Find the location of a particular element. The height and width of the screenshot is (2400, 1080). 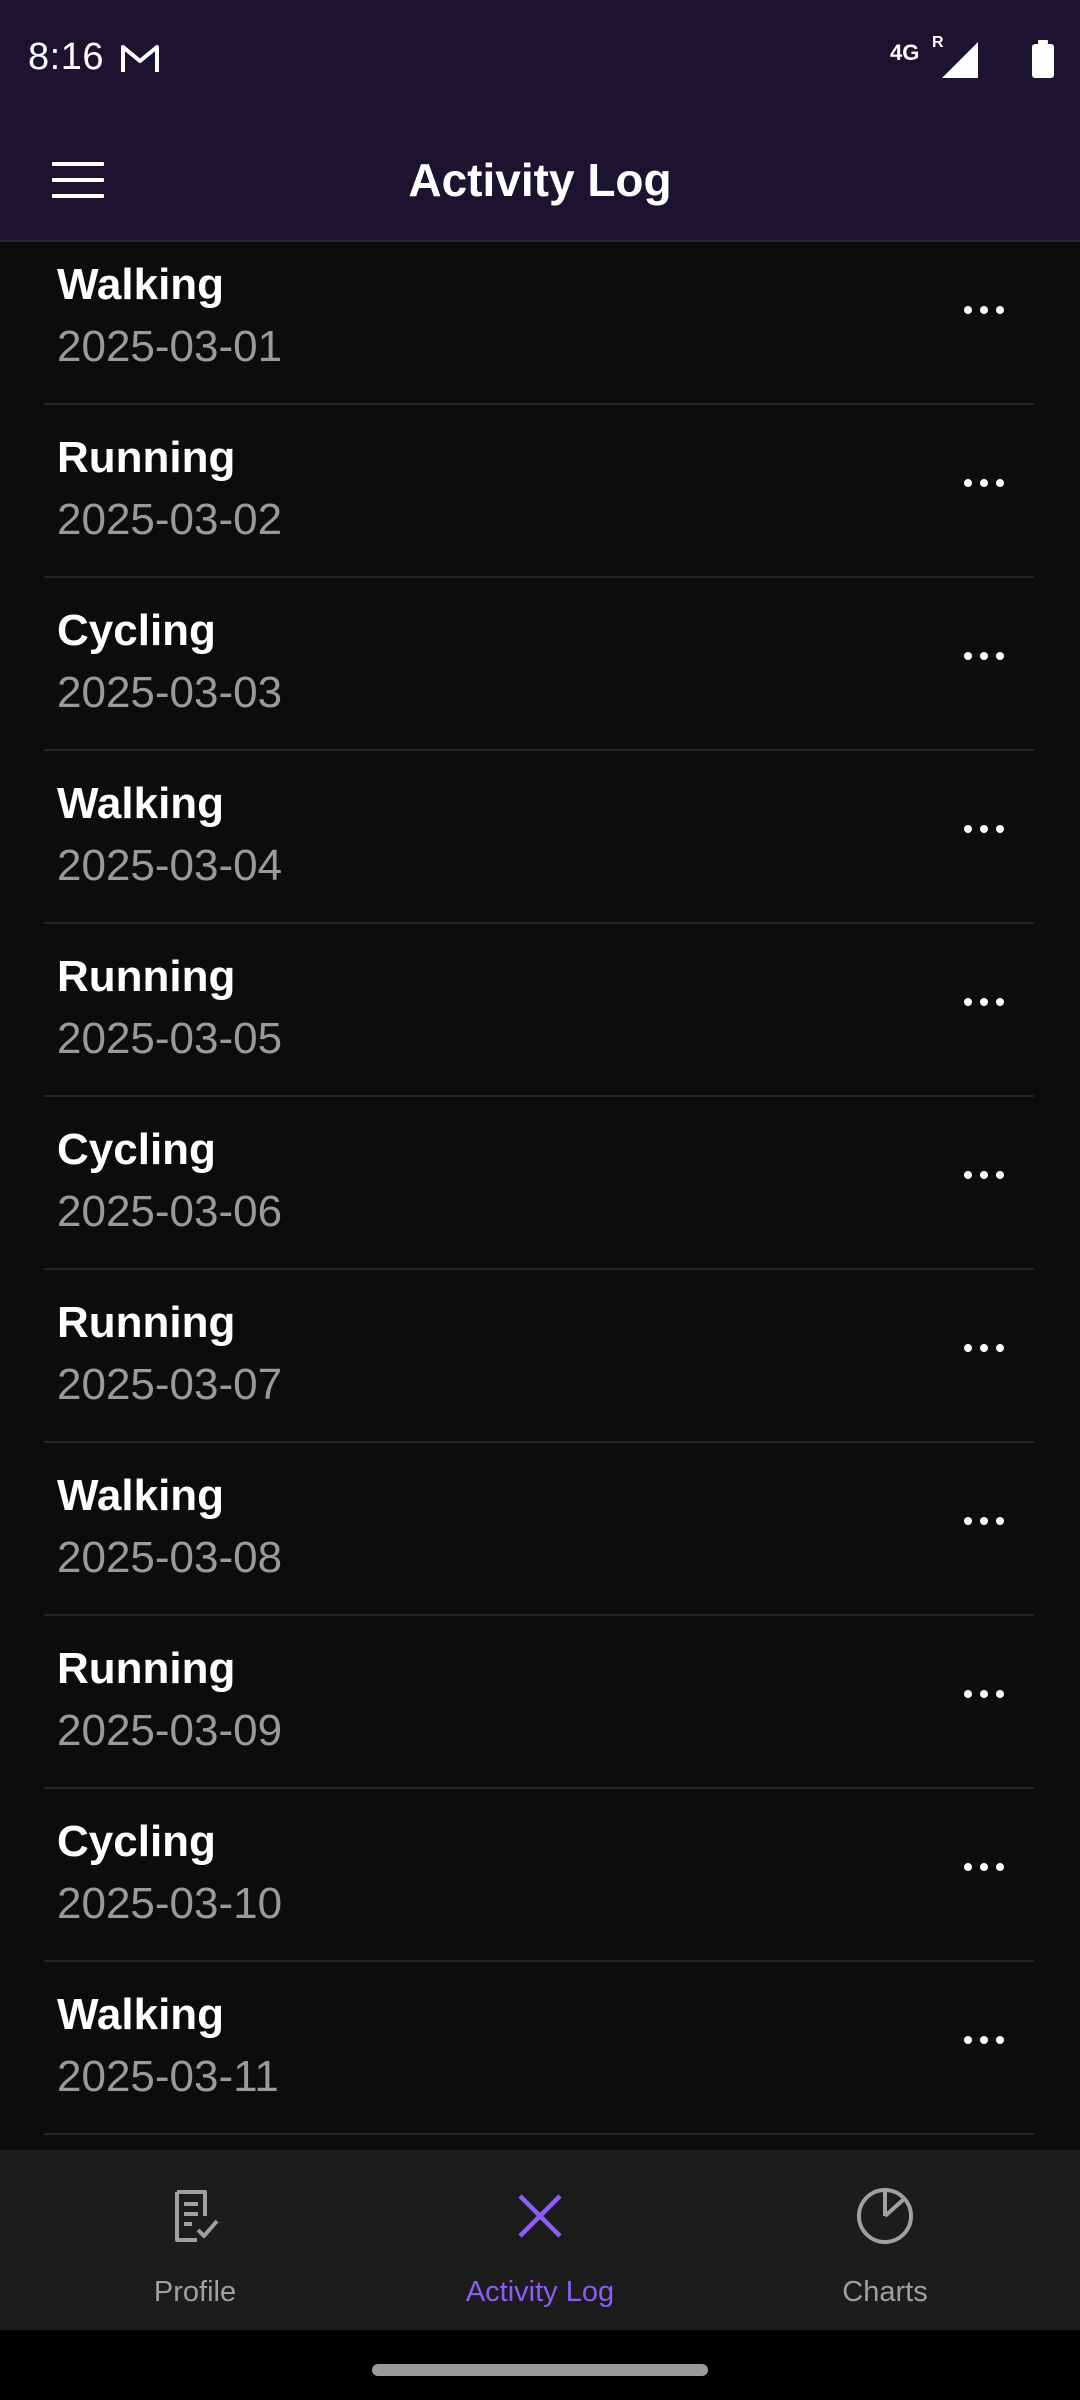

close-x-icon is located at coordinates (540, 2216).